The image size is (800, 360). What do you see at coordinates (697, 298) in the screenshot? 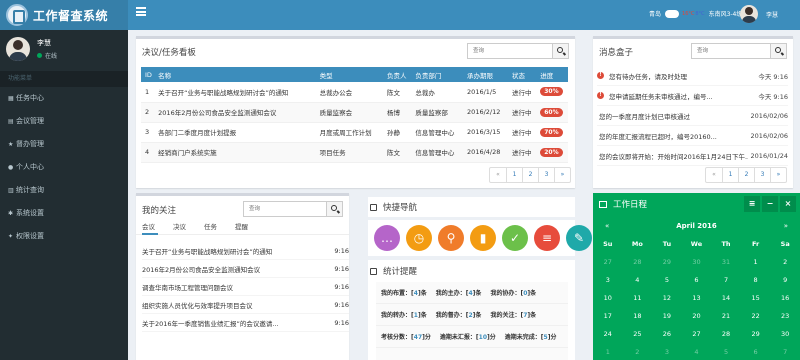
I see `calendar-day: 13` at bounding box center [697, 298].